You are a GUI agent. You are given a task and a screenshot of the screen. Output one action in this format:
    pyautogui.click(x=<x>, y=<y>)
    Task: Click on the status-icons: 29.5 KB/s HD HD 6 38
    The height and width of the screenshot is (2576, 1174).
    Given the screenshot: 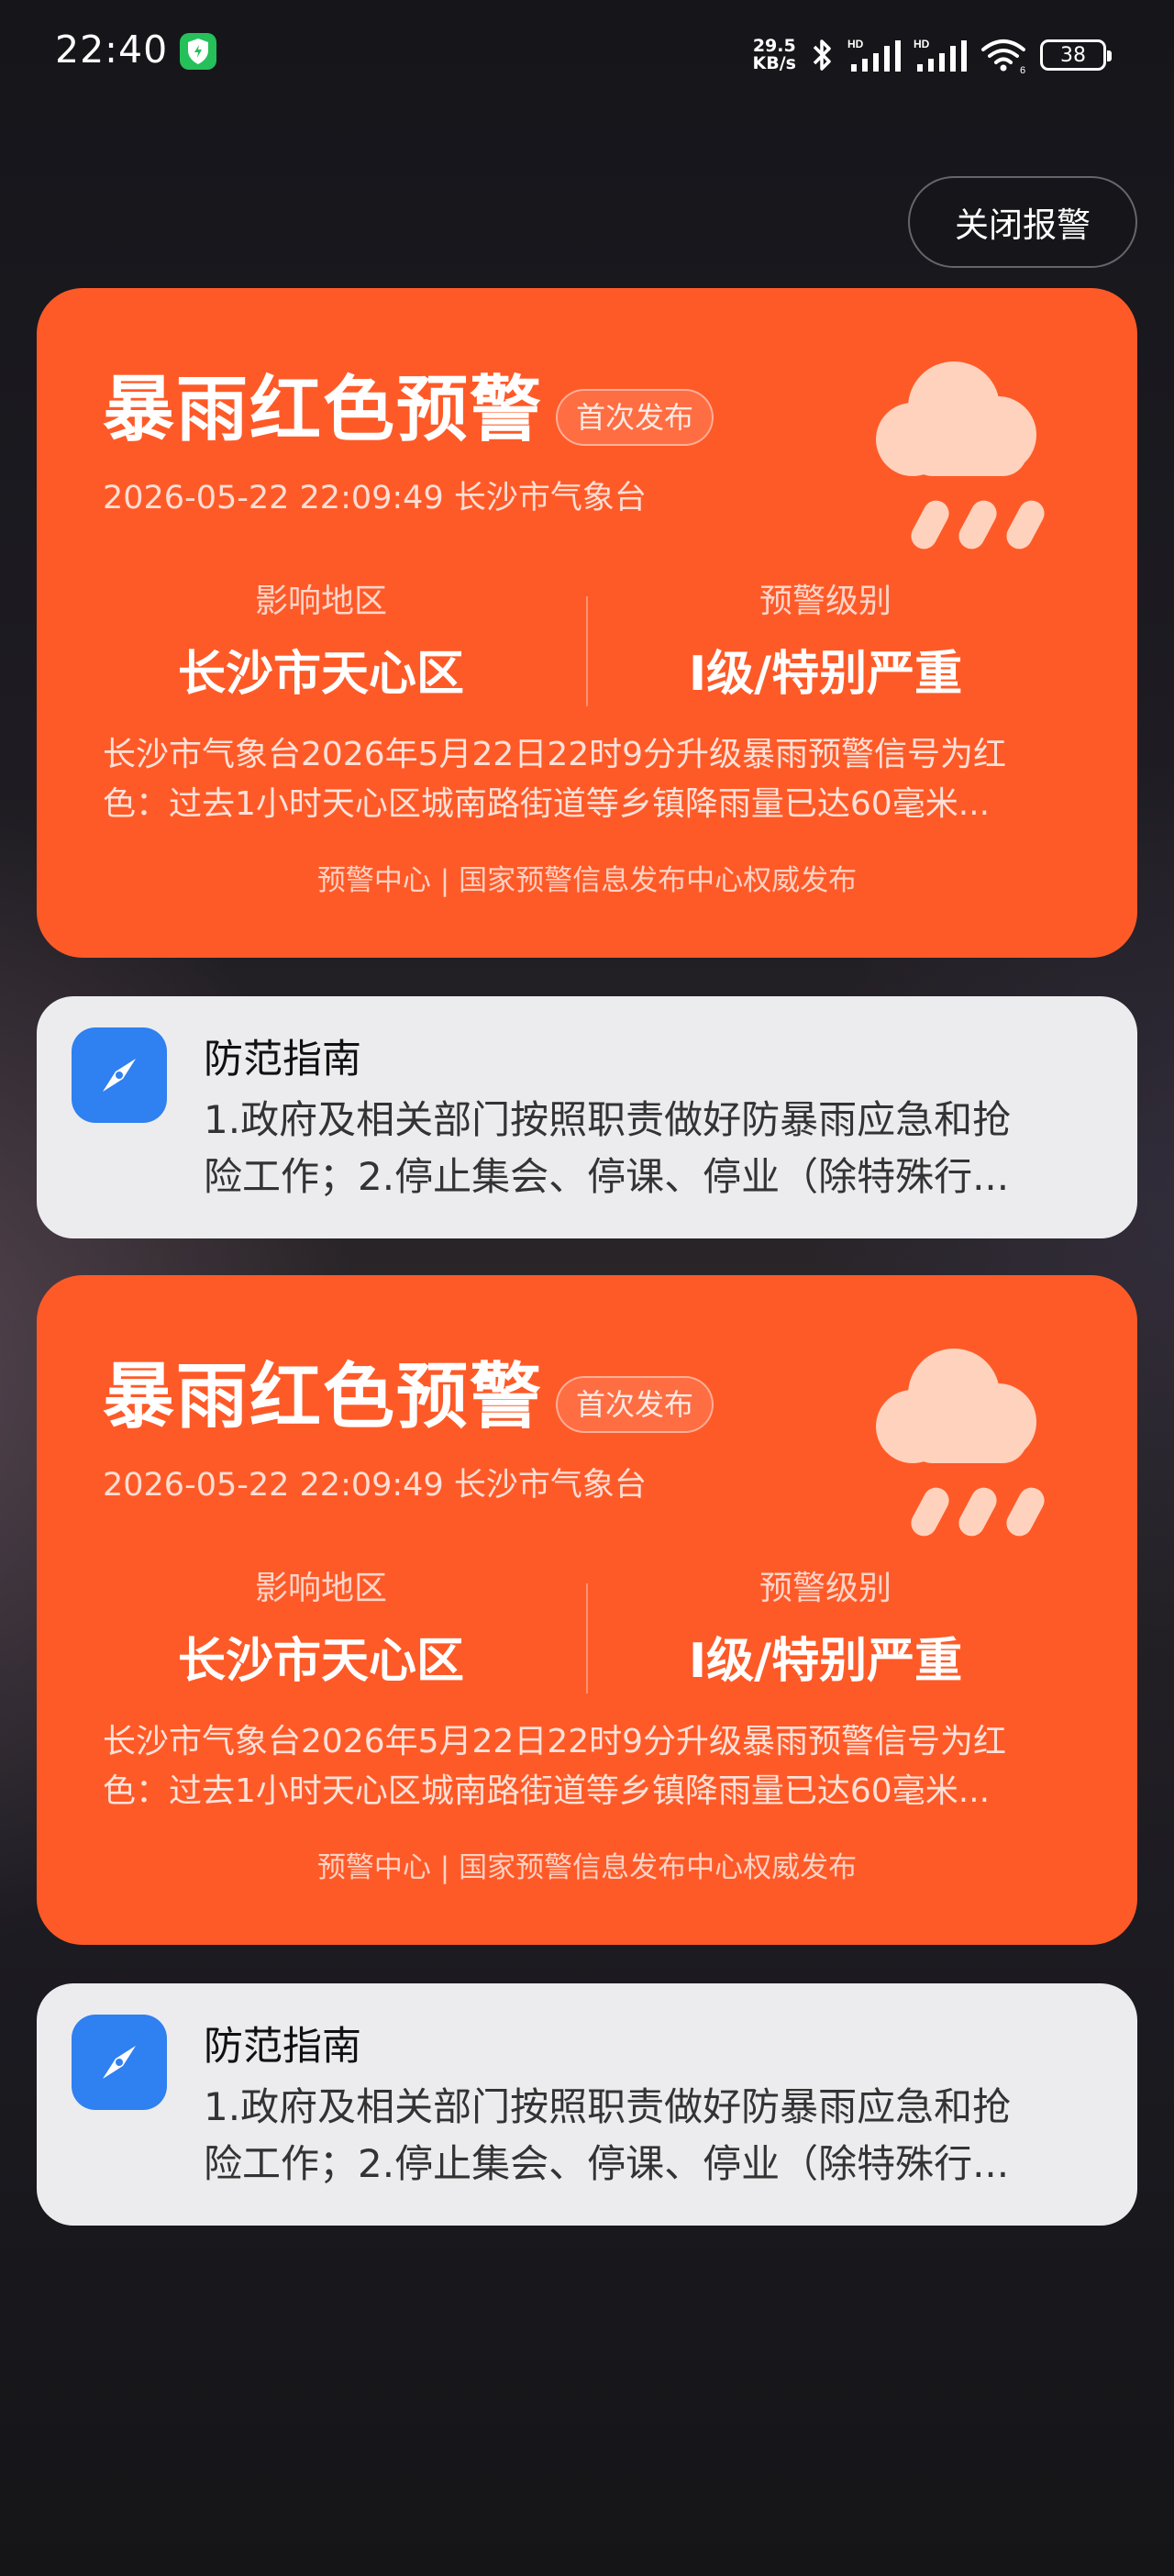 What is the action you would take?
    pyautogui.click(x=932, y=55)
    